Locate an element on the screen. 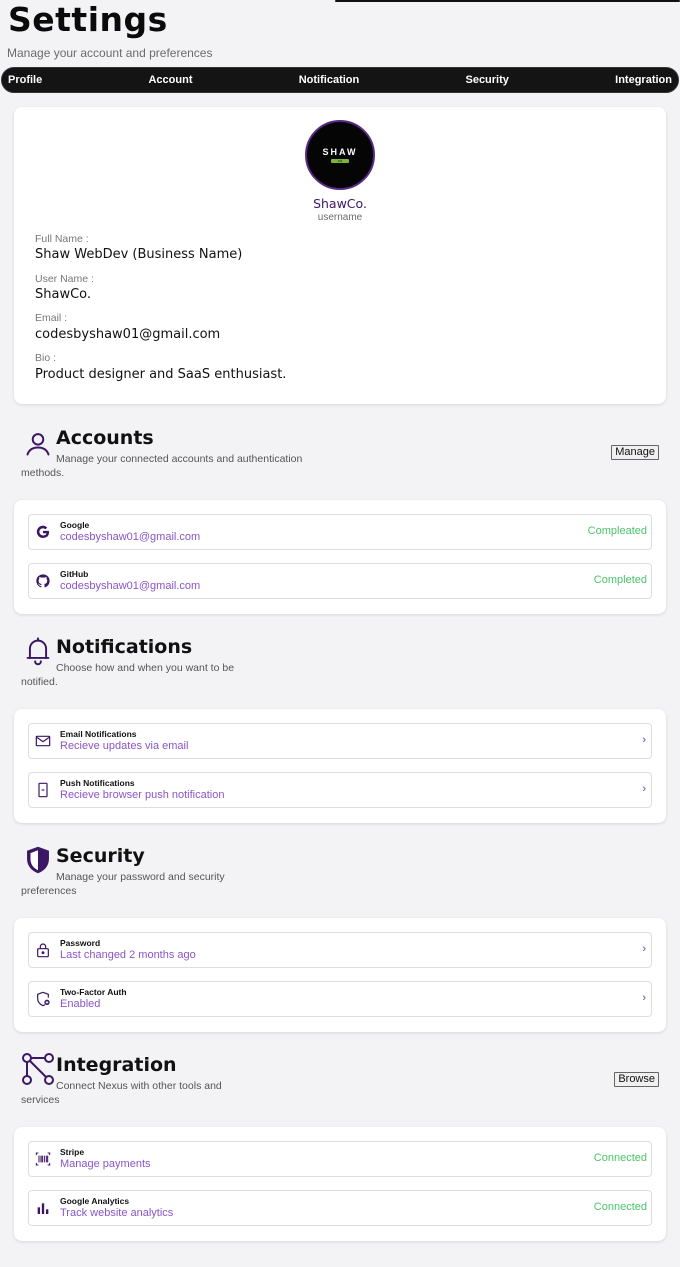  email-value: codesbyshaw01@gmail.com is located at coordinates (128, 334).